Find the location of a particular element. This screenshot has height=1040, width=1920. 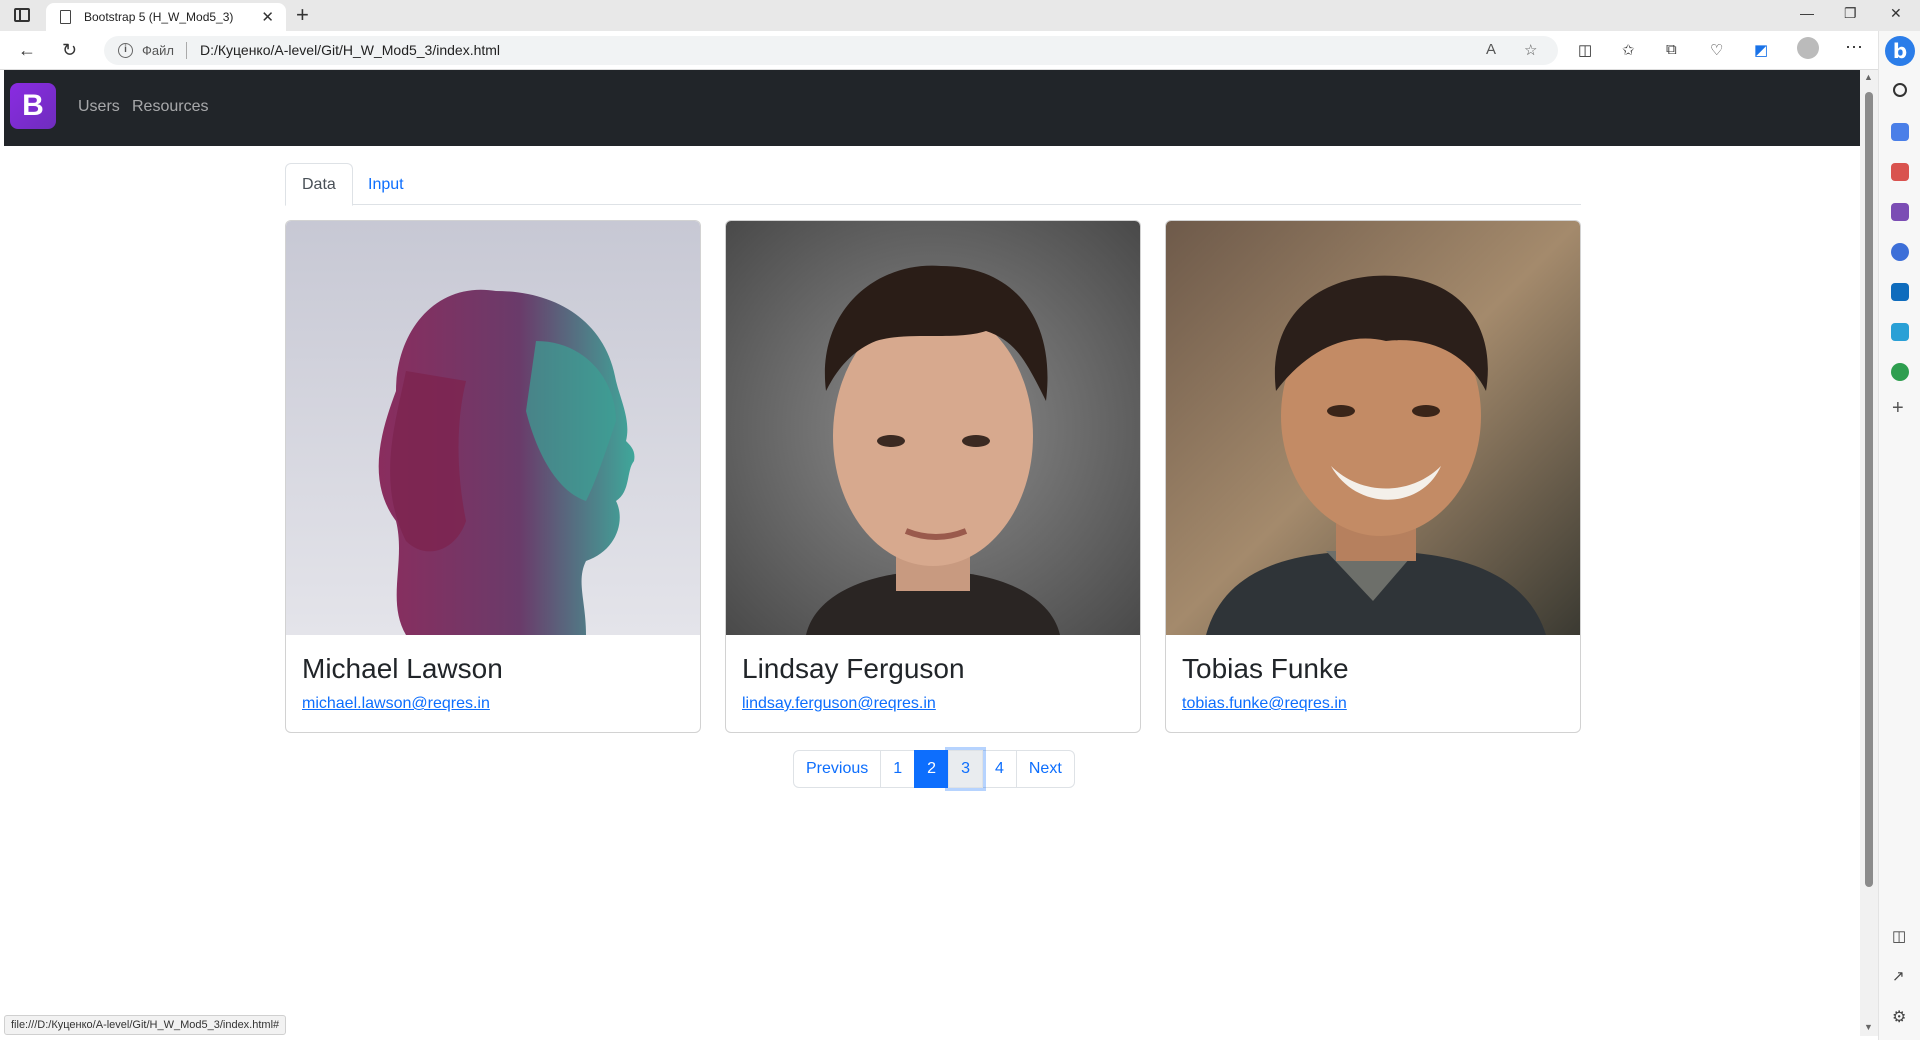

info-icon: i is located at coordinates (125, 50).